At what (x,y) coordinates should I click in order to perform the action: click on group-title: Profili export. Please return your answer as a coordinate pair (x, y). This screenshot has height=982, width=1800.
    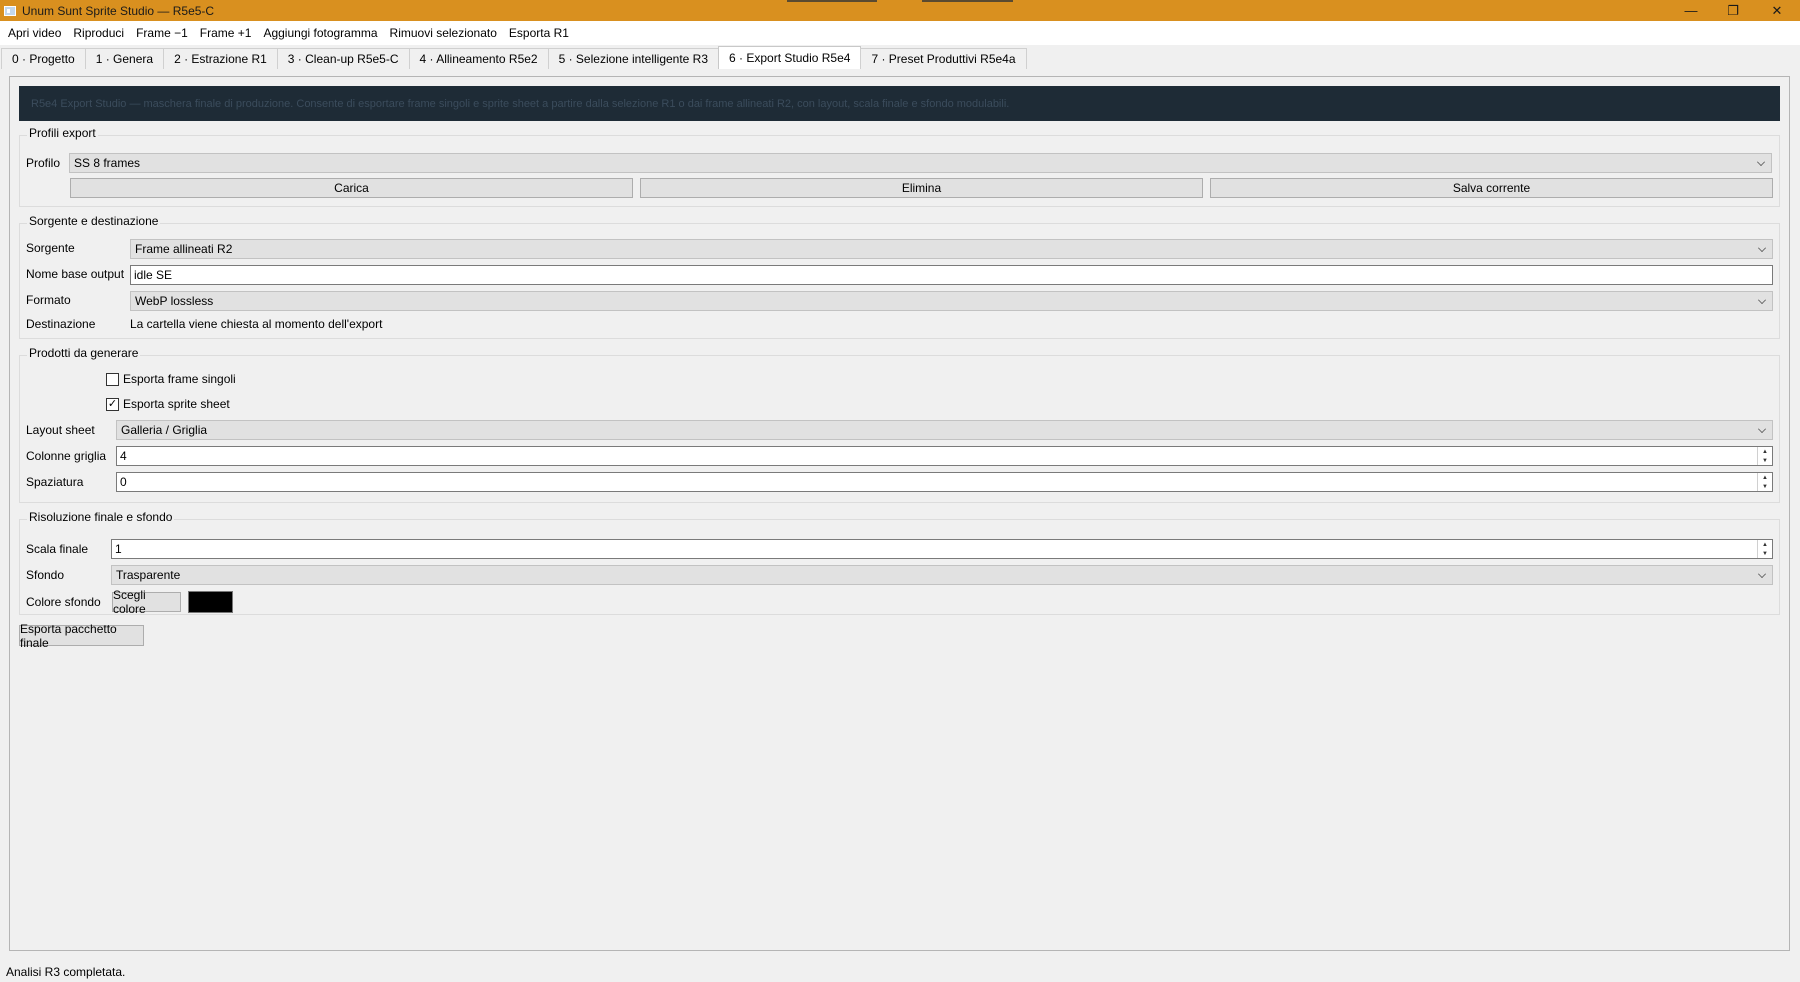
    Looking at the image, I should click on (62, 133).